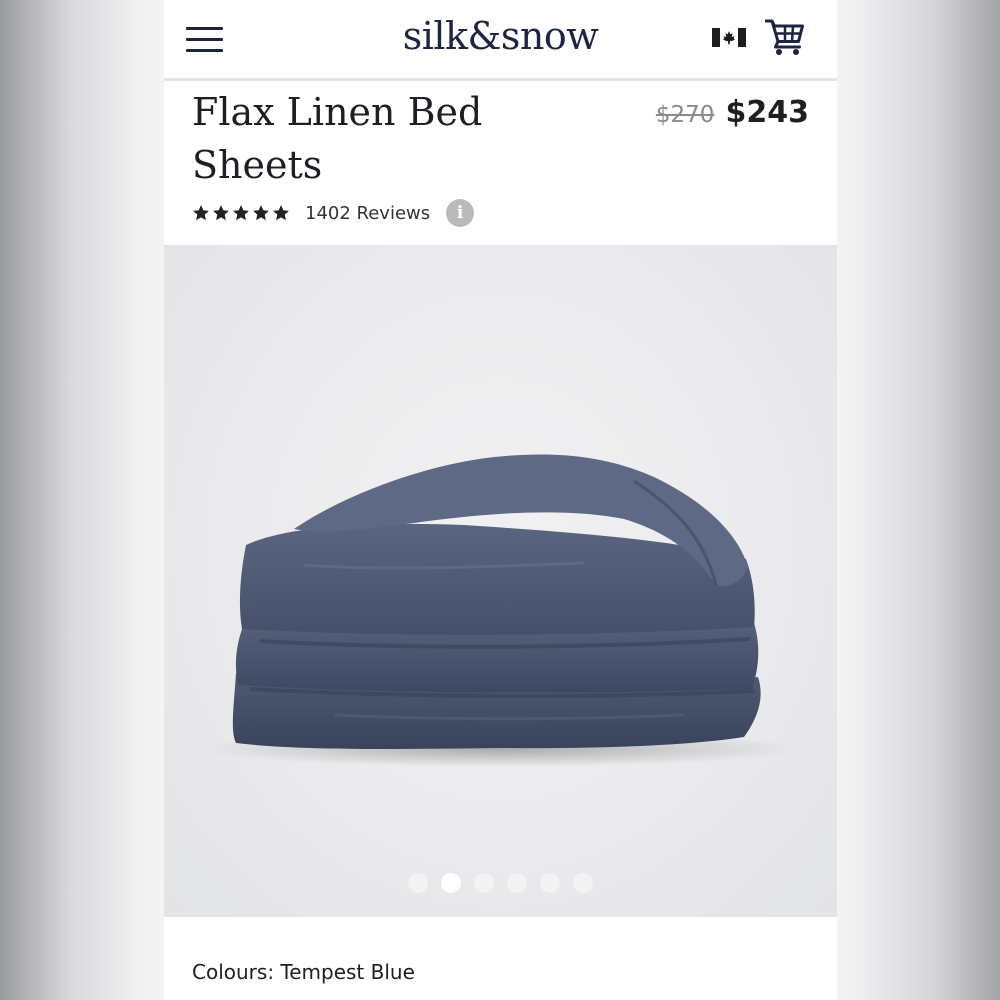 This screenshot has width=1000, height=1000. Describe the element at coordinates (367, 213) in the screenshot. I see `reviews-link: 1402 Reviews` at that location.